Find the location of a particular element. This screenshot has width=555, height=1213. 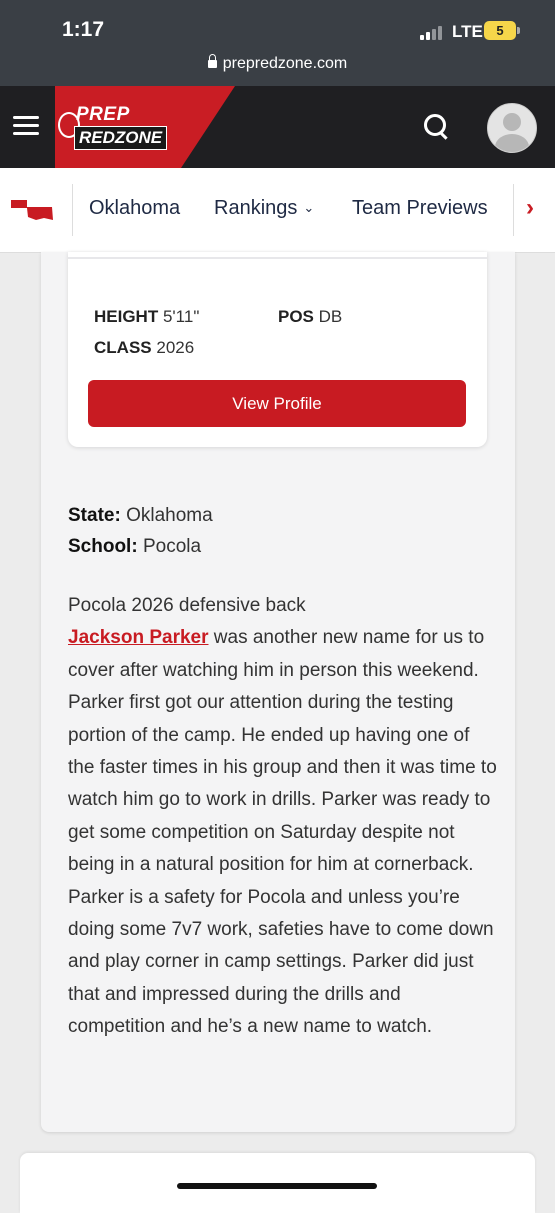

search-icon is located at coordinates (435, 125).